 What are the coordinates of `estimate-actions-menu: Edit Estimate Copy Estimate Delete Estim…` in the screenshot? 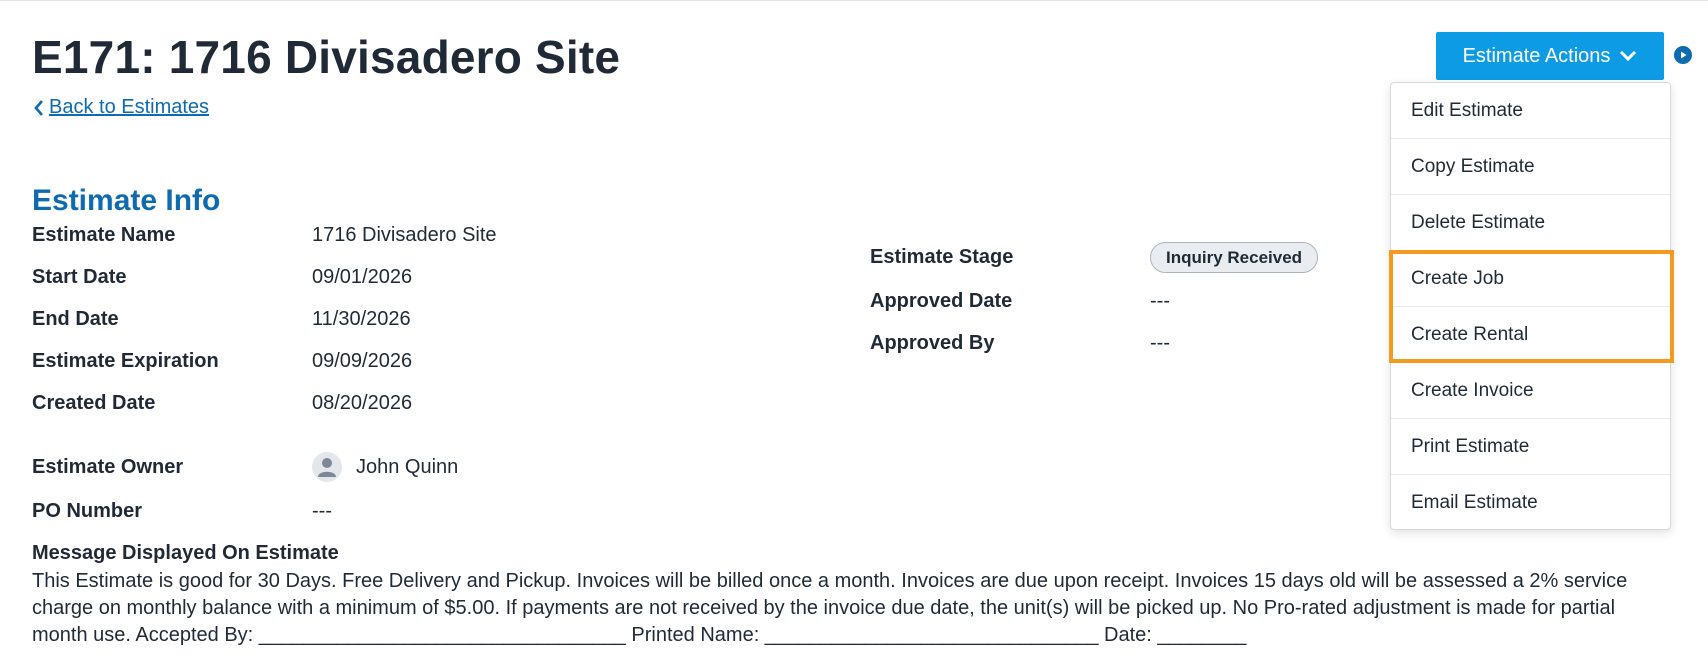 It's located at (1530, 306).